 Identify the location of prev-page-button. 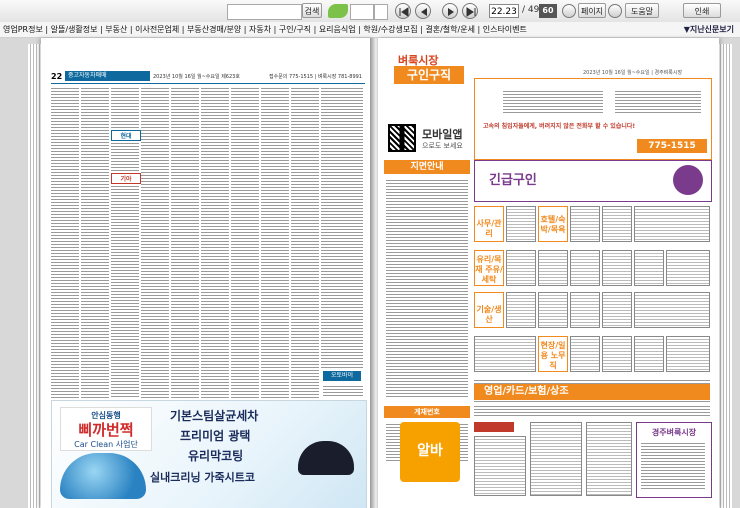
(423, 11).